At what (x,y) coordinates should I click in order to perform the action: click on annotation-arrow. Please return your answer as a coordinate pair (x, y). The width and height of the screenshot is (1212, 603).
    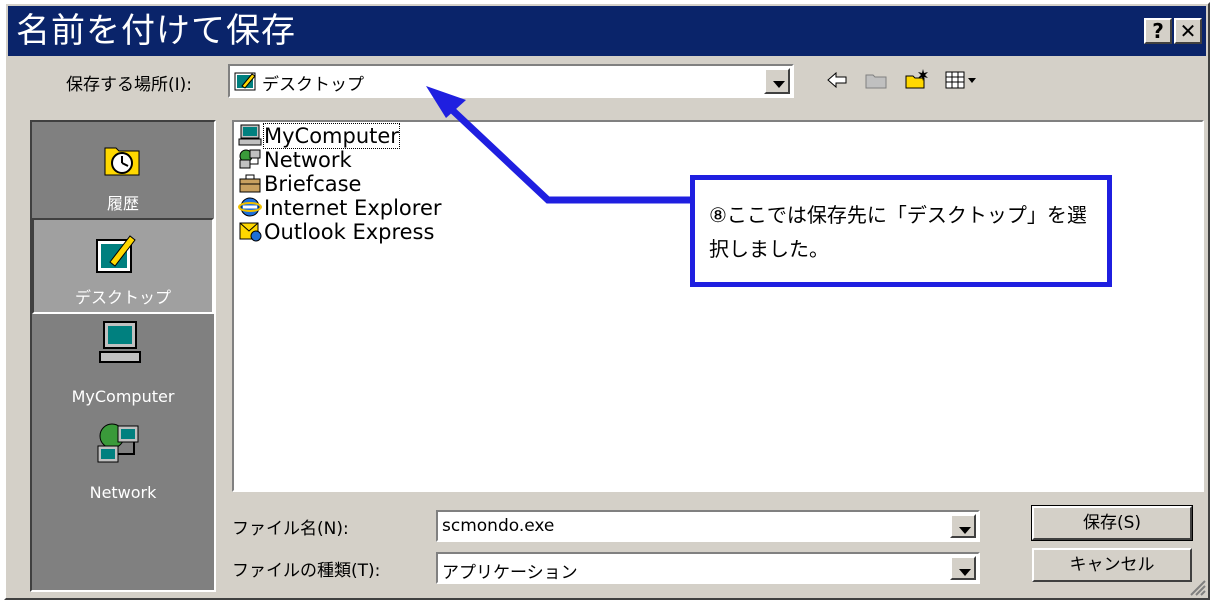
    Looking at the image, I should click on (558, 145).